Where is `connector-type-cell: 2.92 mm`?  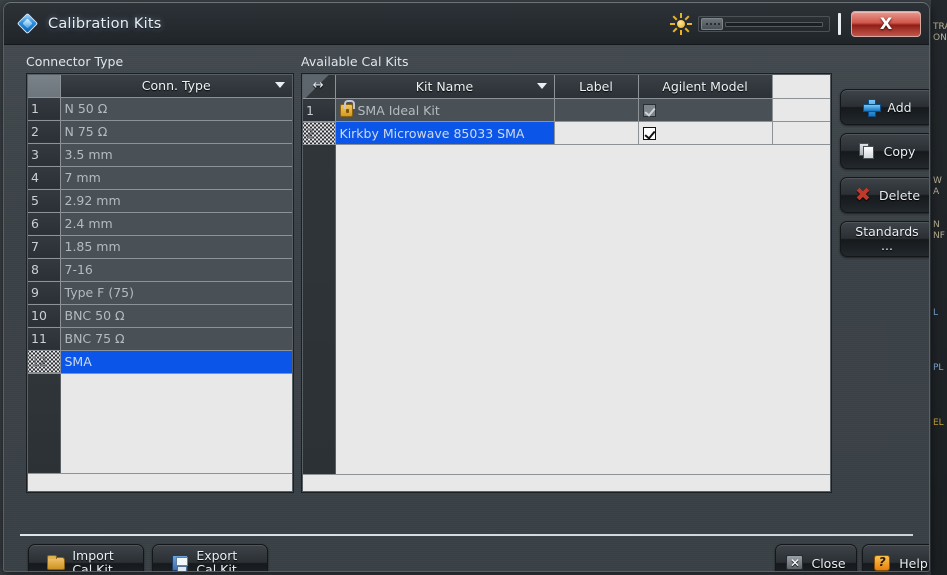
connector-type-cell: 2.92 mm is located at coordinates (176, 201).